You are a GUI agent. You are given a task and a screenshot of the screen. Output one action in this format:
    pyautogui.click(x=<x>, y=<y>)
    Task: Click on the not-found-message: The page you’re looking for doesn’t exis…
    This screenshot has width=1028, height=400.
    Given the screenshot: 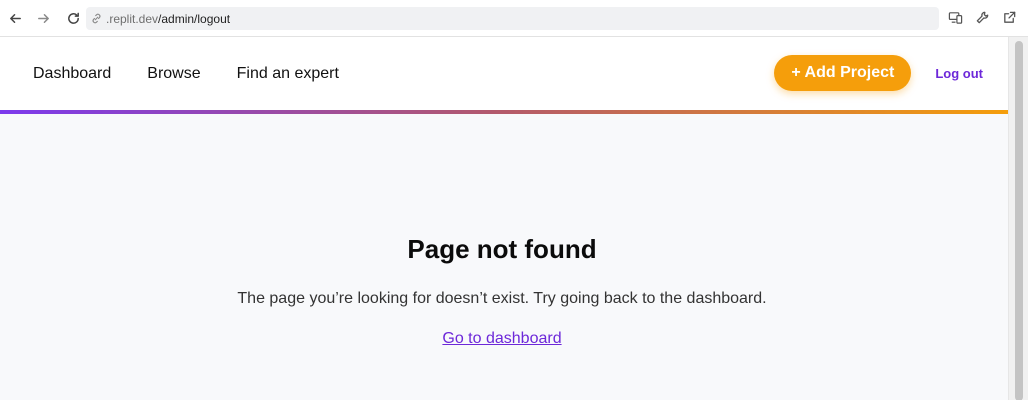 What is the action you would take?
    pyautogui.click(x=502, y=298)
    